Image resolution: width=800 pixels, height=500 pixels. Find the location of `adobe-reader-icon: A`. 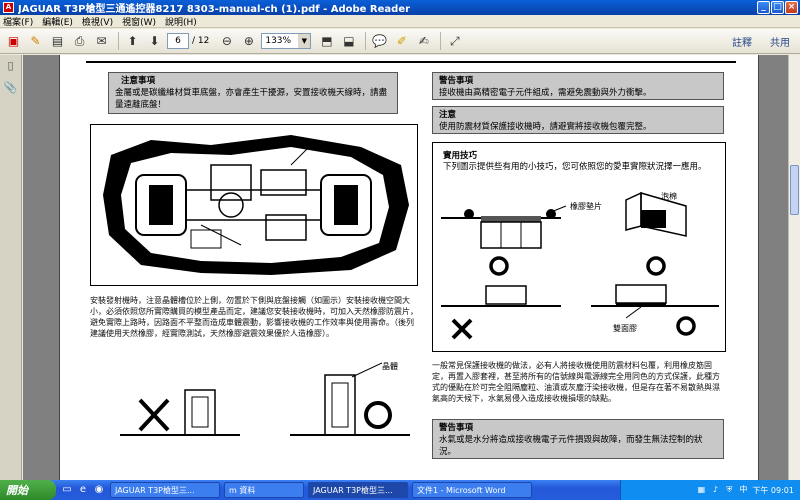

adobe-reader-icon: A is located at coordinates (8, 7).